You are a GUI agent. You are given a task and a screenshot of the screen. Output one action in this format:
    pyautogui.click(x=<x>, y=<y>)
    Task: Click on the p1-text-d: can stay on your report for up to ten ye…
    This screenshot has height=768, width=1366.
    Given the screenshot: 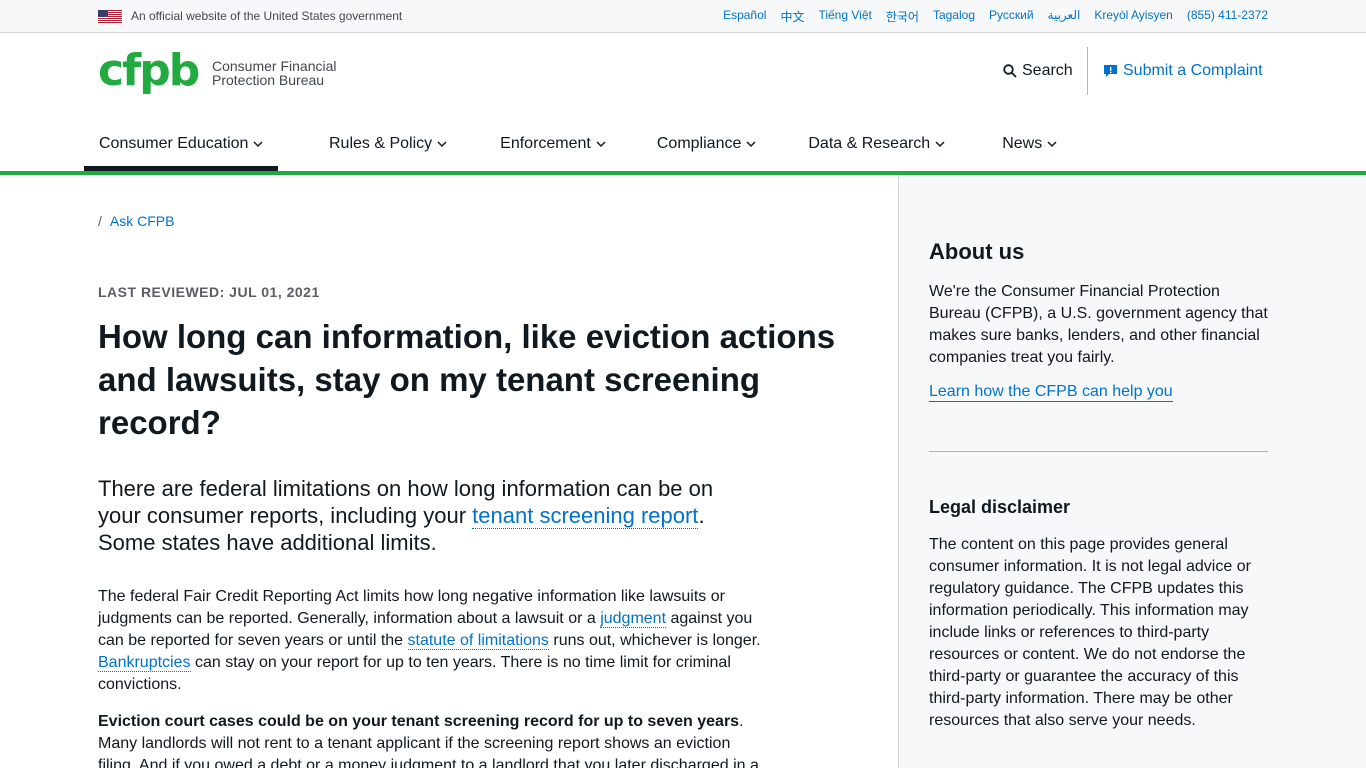 What is the action you would take?
    pyautogui.click(x=414, y=673)
    